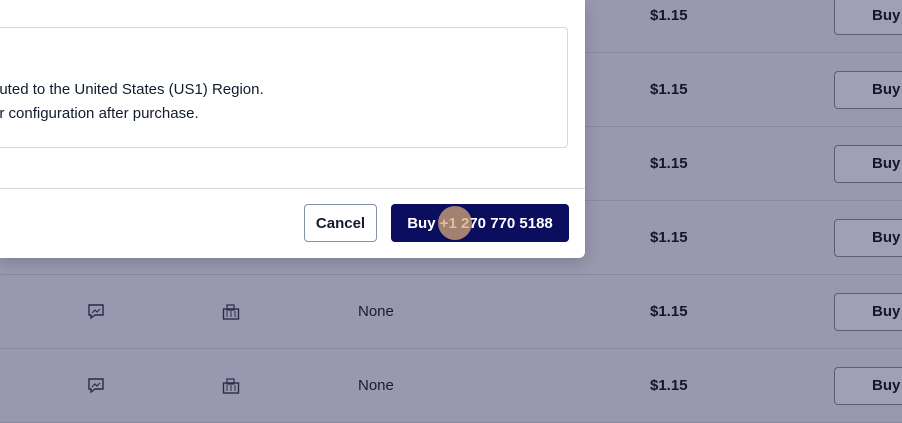 The height and width of the screenshot is (423, 902). What do you see at coordinates (292, 188) in the screenshot?
I see `footer-divider` at bounding box center [292, 188].